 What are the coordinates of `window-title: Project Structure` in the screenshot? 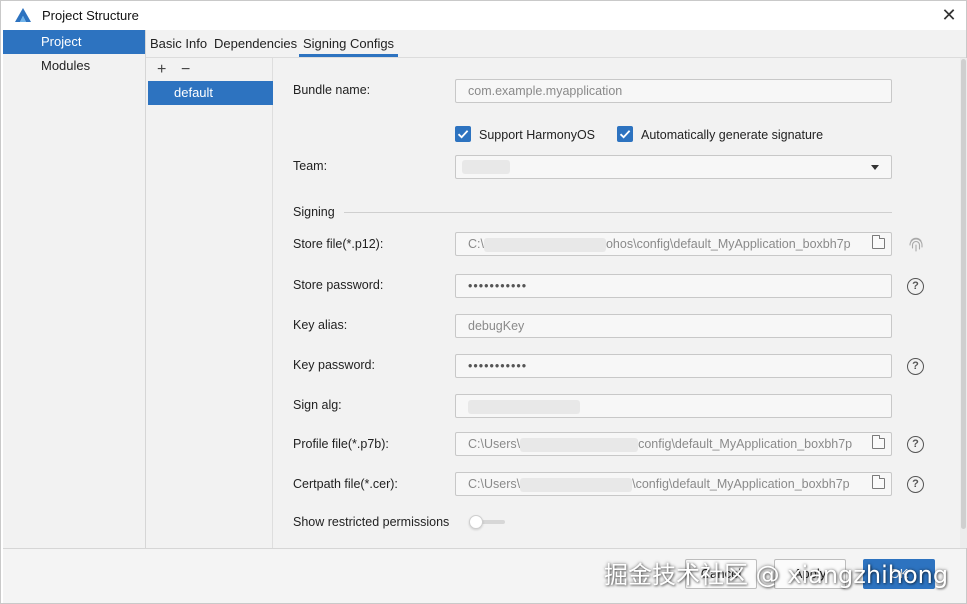 It's located at (90, 15).